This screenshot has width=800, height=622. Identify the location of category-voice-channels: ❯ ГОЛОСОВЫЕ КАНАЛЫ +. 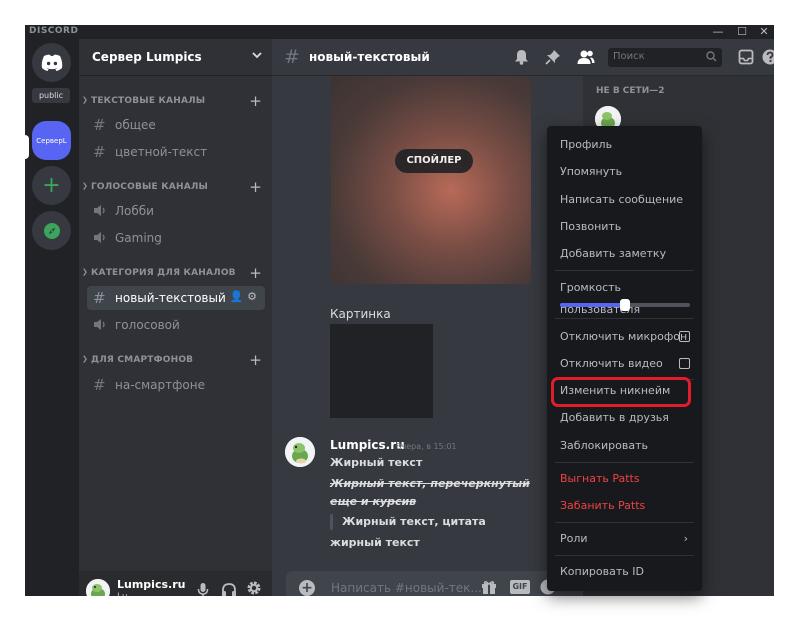
(175, 187).